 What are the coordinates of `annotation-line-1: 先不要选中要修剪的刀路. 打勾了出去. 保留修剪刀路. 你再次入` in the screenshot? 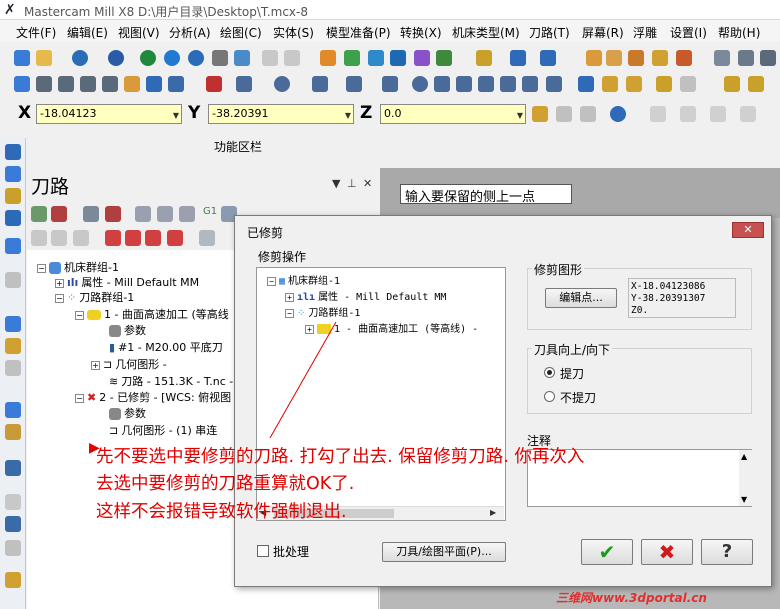 It's located at (340, 457).